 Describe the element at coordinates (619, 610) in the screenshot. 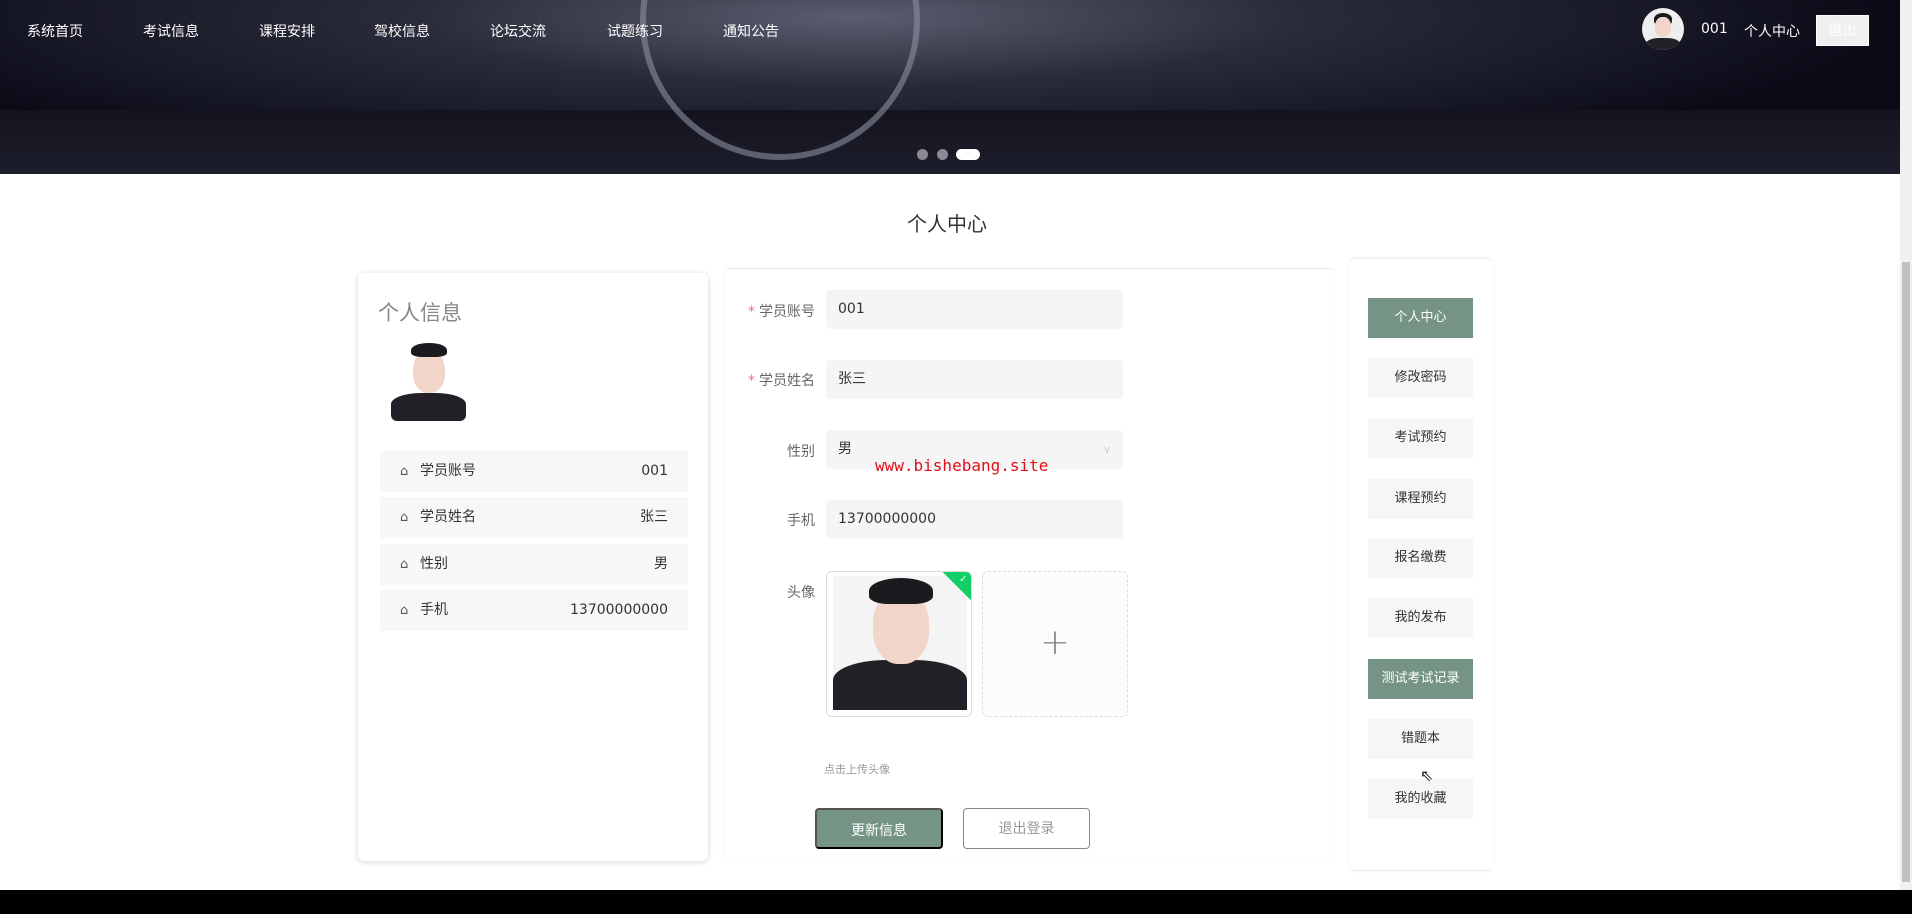

I see `info-value: 13700000000` at that location.